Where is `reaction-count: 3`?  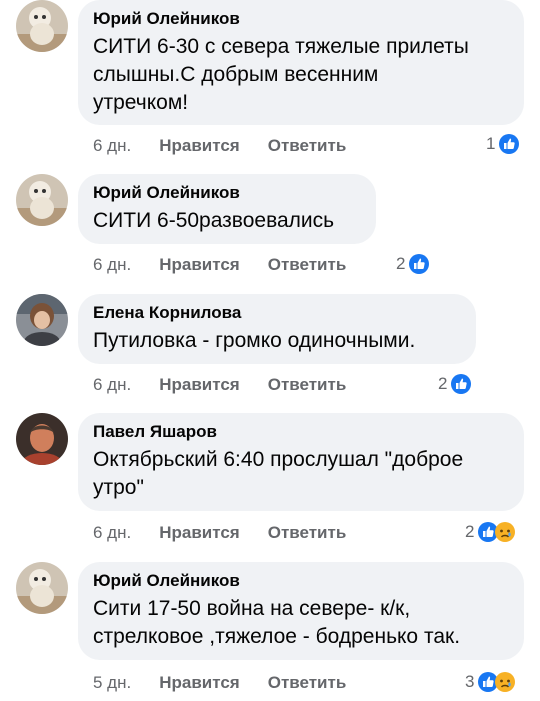
reaction-count: 3 is located at coordinates (470, 681).